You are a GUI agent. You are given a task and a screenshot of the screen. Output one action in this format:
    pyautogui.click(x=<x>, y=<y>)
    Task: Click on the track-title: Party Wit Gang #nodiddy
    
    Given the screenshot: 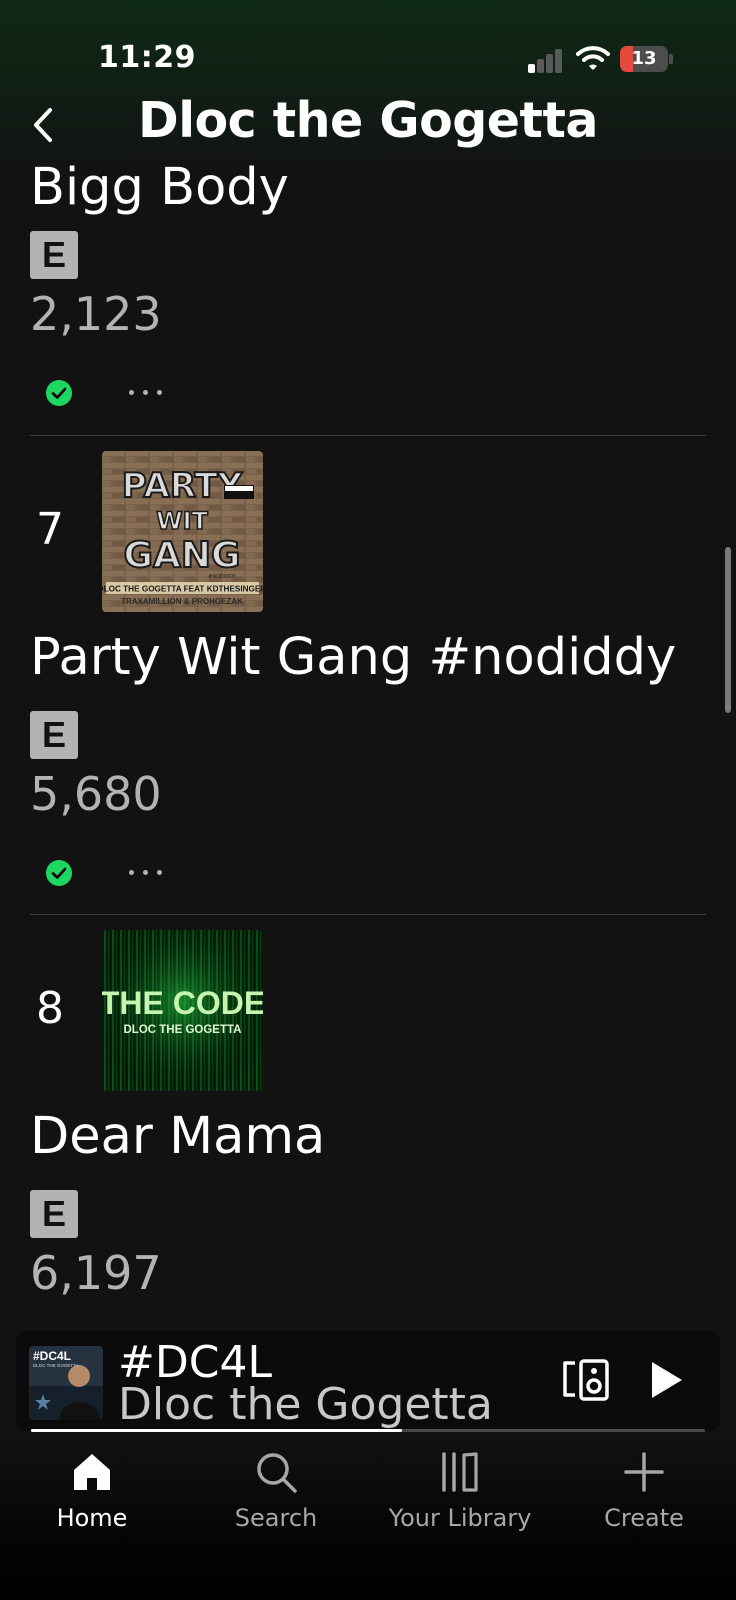 What is the action you would take?
    pyautogui.click(x=353, y=657)
    